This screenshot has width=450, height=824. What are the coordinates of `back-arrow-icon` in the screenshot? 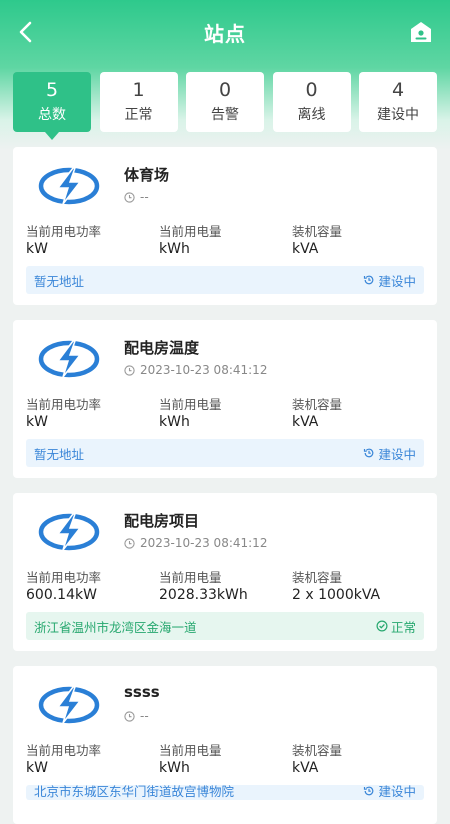 It's located at (26, 32).